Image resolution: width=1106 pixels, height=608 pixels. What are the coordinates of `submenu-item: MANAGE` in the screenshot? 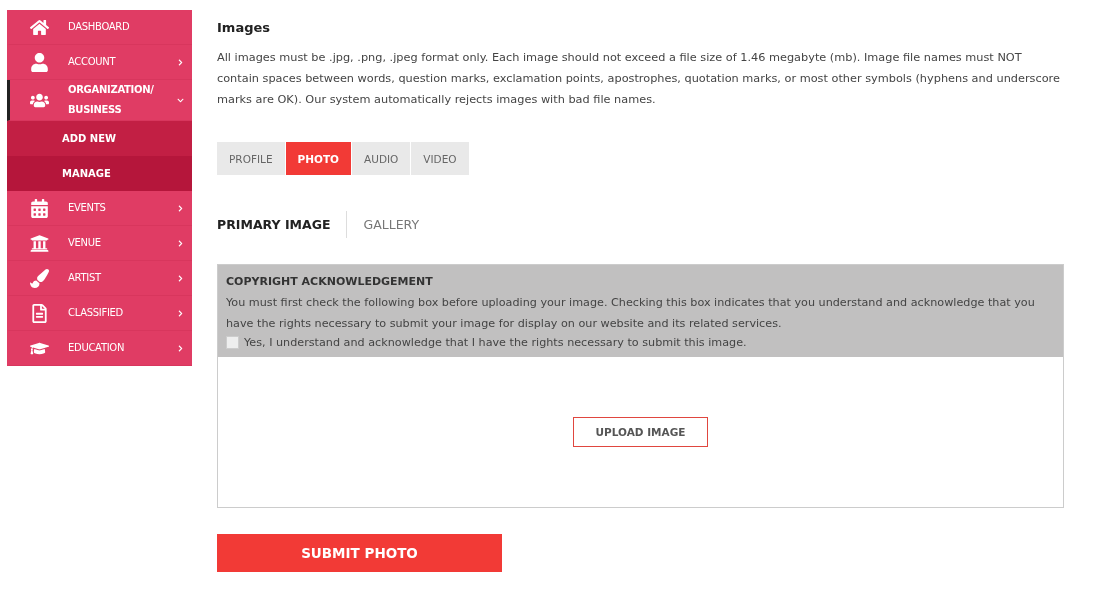 It's located at (99, 173).